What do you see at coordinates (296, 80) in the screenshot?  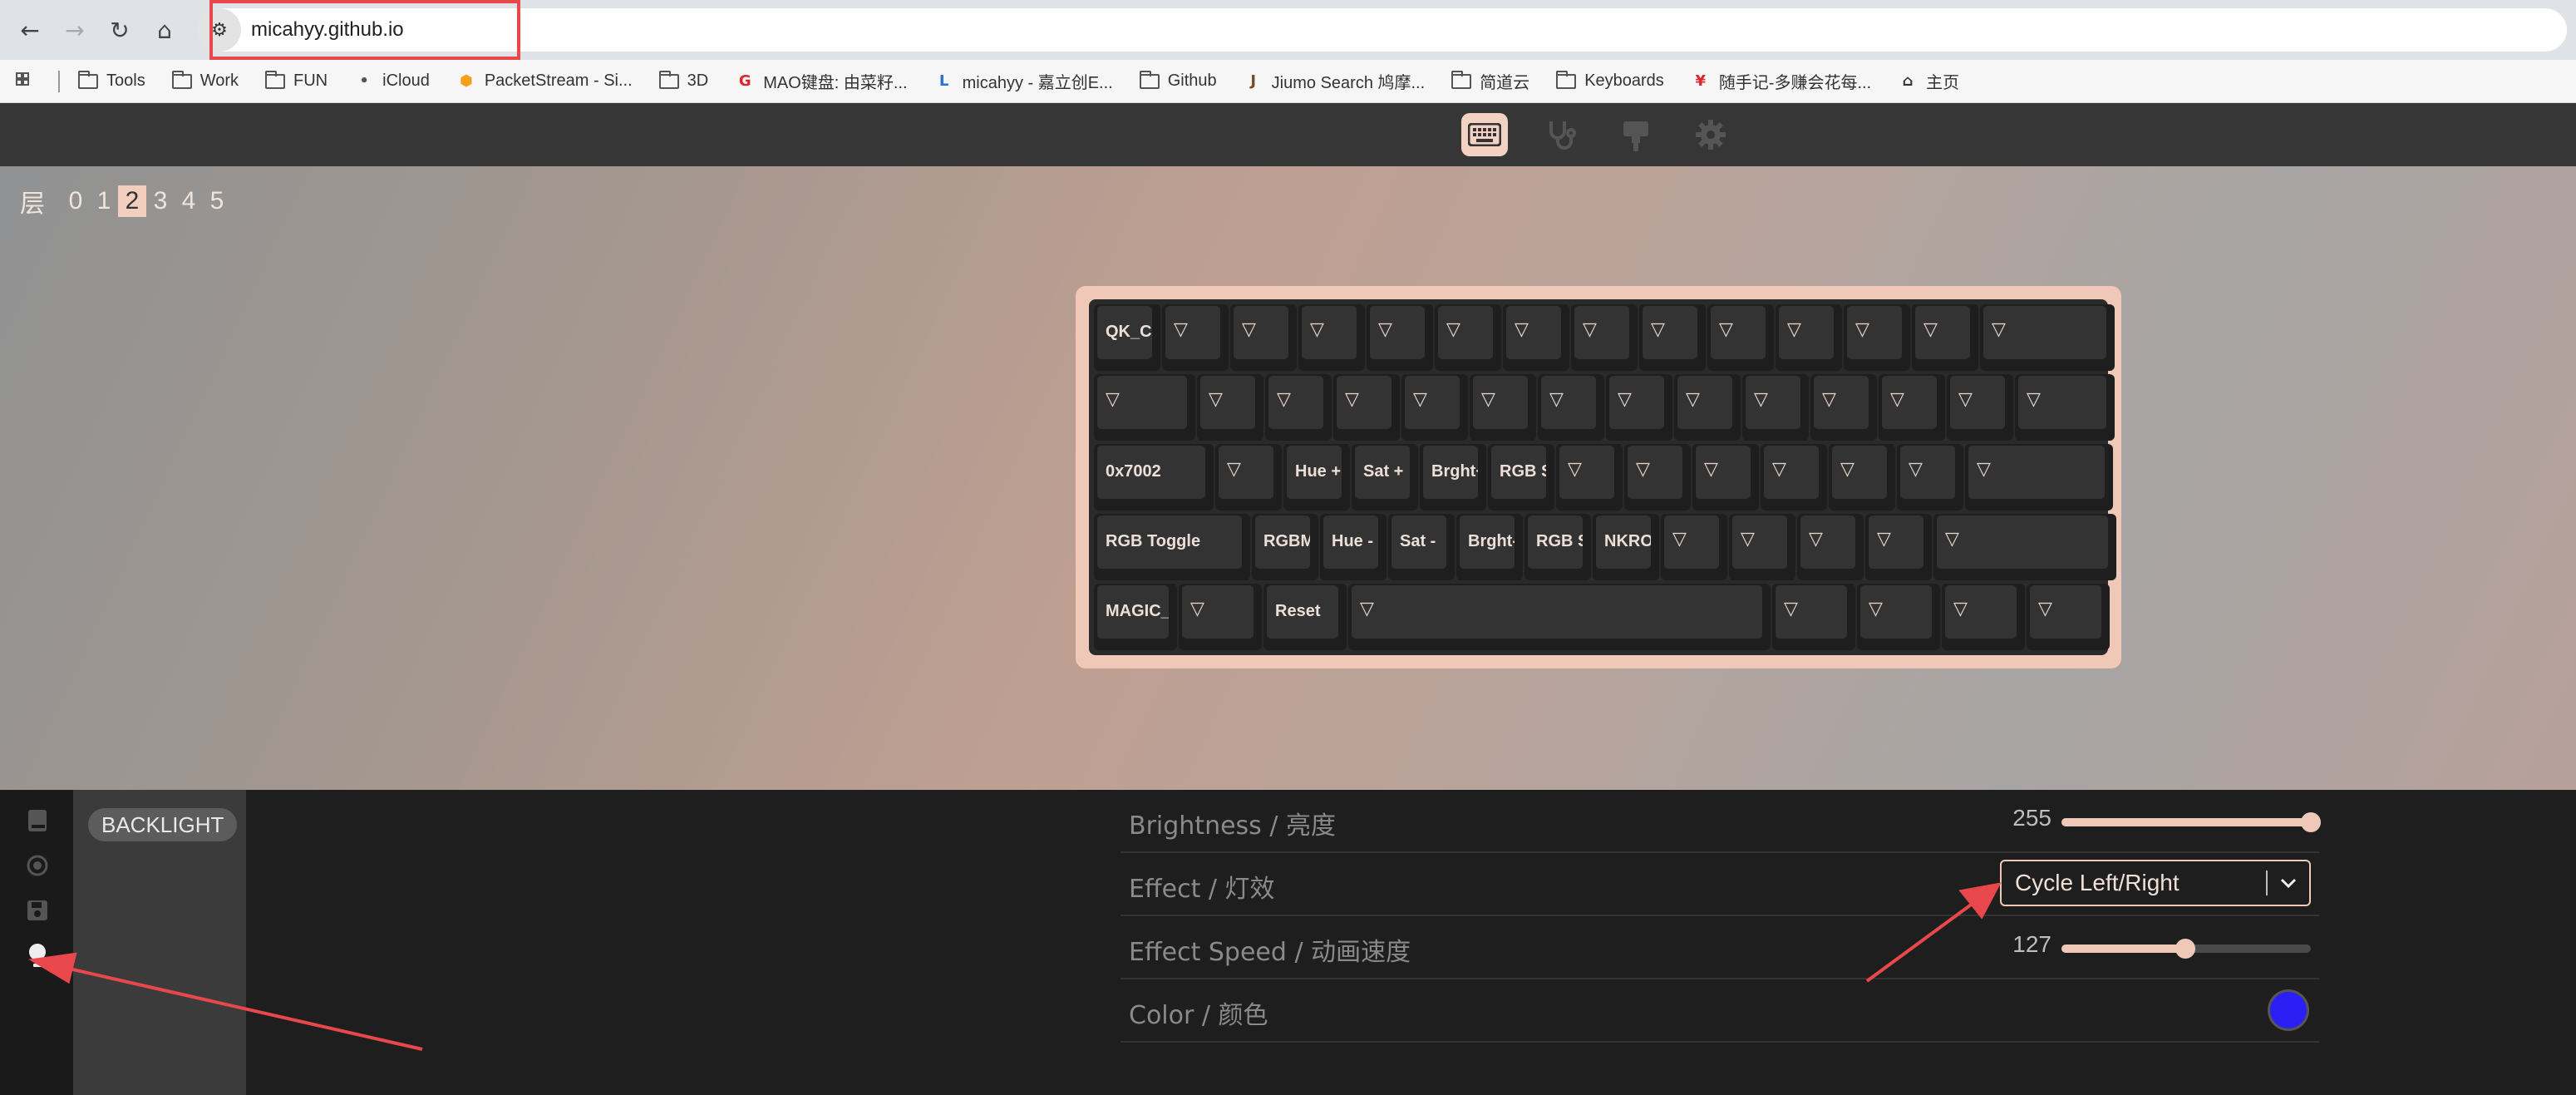 I see `bookmark-item: FUN` at bounding box center [296, 80].